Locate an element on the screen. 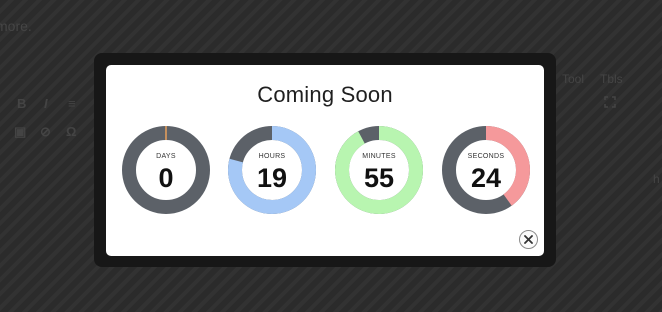  close-button is located at coordinates (528, 239).